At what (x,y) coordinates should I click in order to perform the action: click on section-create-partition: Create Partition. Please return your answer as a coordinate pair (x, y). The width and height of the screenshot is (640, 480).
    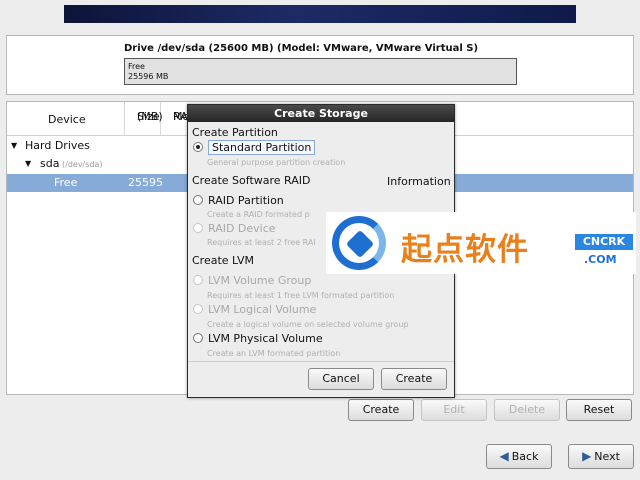
    Looking at the image, I should click on (235, 132).